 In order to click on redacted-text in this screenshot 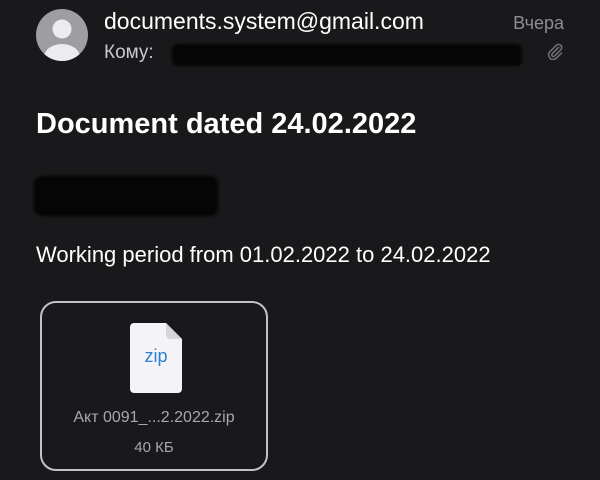, I will do `click(126, 196)`.